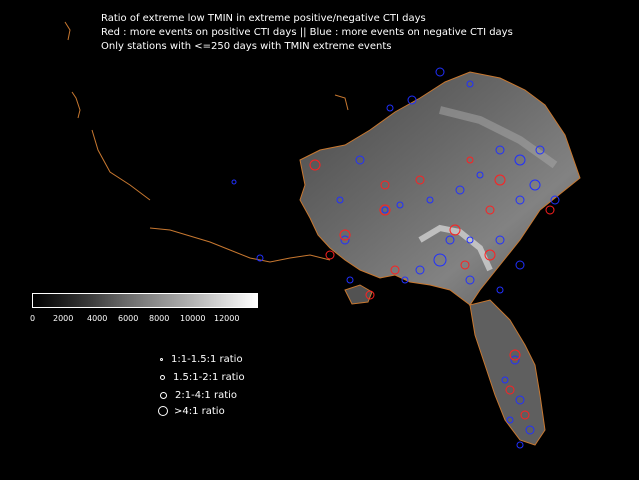 Image resolution: width=639 pixels, height=480 pixels. What do you see at coordinates (209, 377) in the screenshot?
I see `legend-label: 1.5:1-2:1 ratio` at bounding box center [209, 377].